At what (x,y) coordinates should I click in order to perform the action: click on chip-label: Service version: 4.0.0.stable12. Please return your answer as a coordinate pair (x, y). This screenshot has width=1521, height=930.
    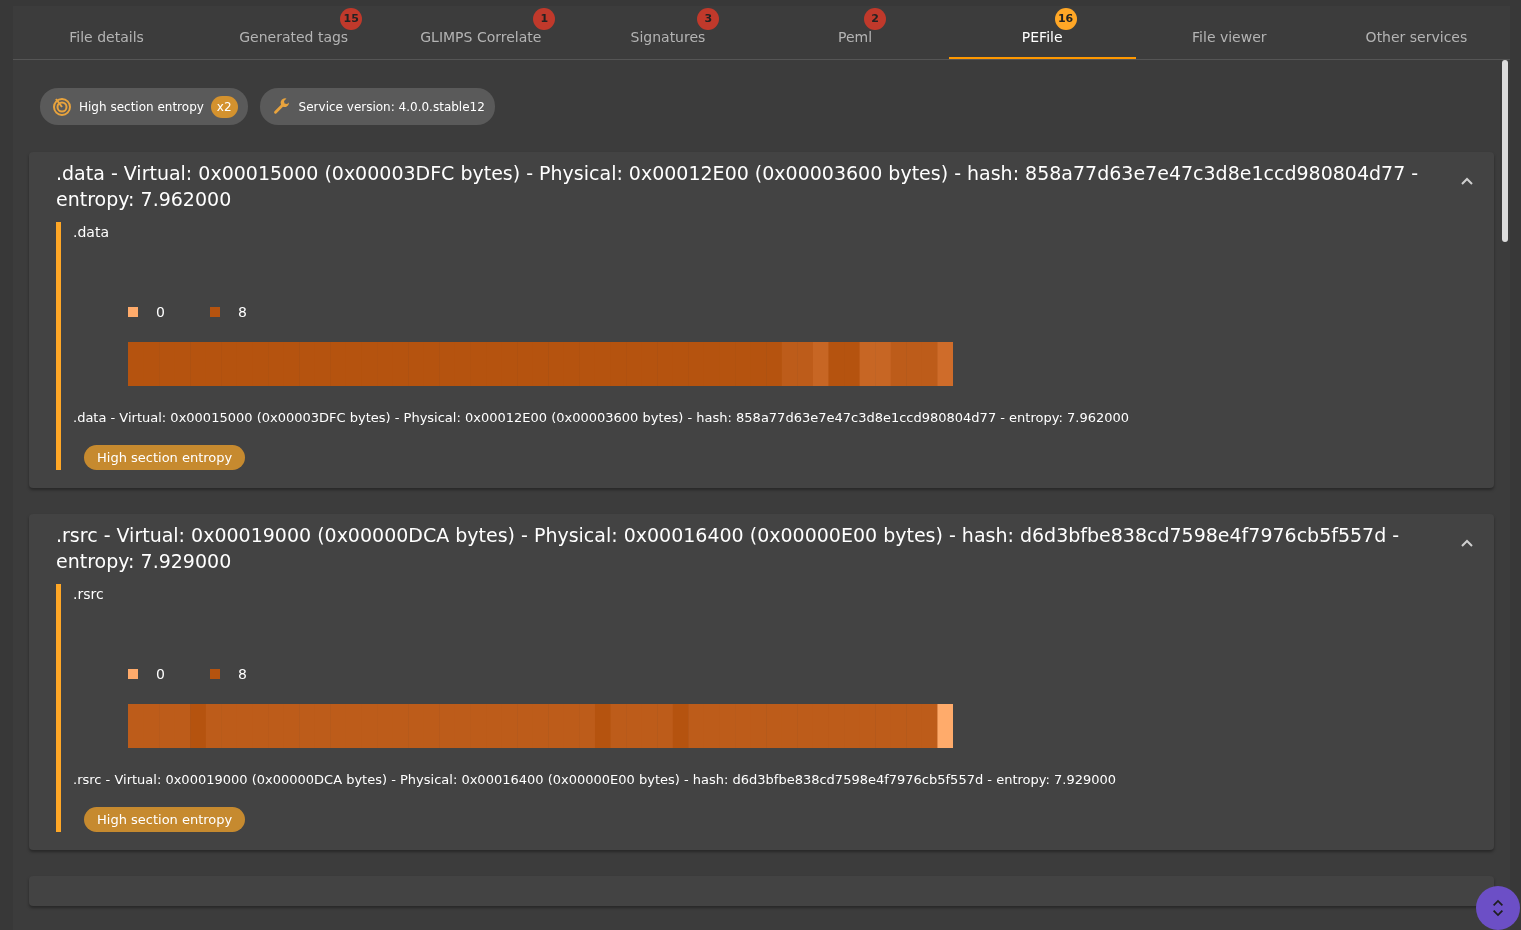
    Looking at the image, I should click on (391, 106).